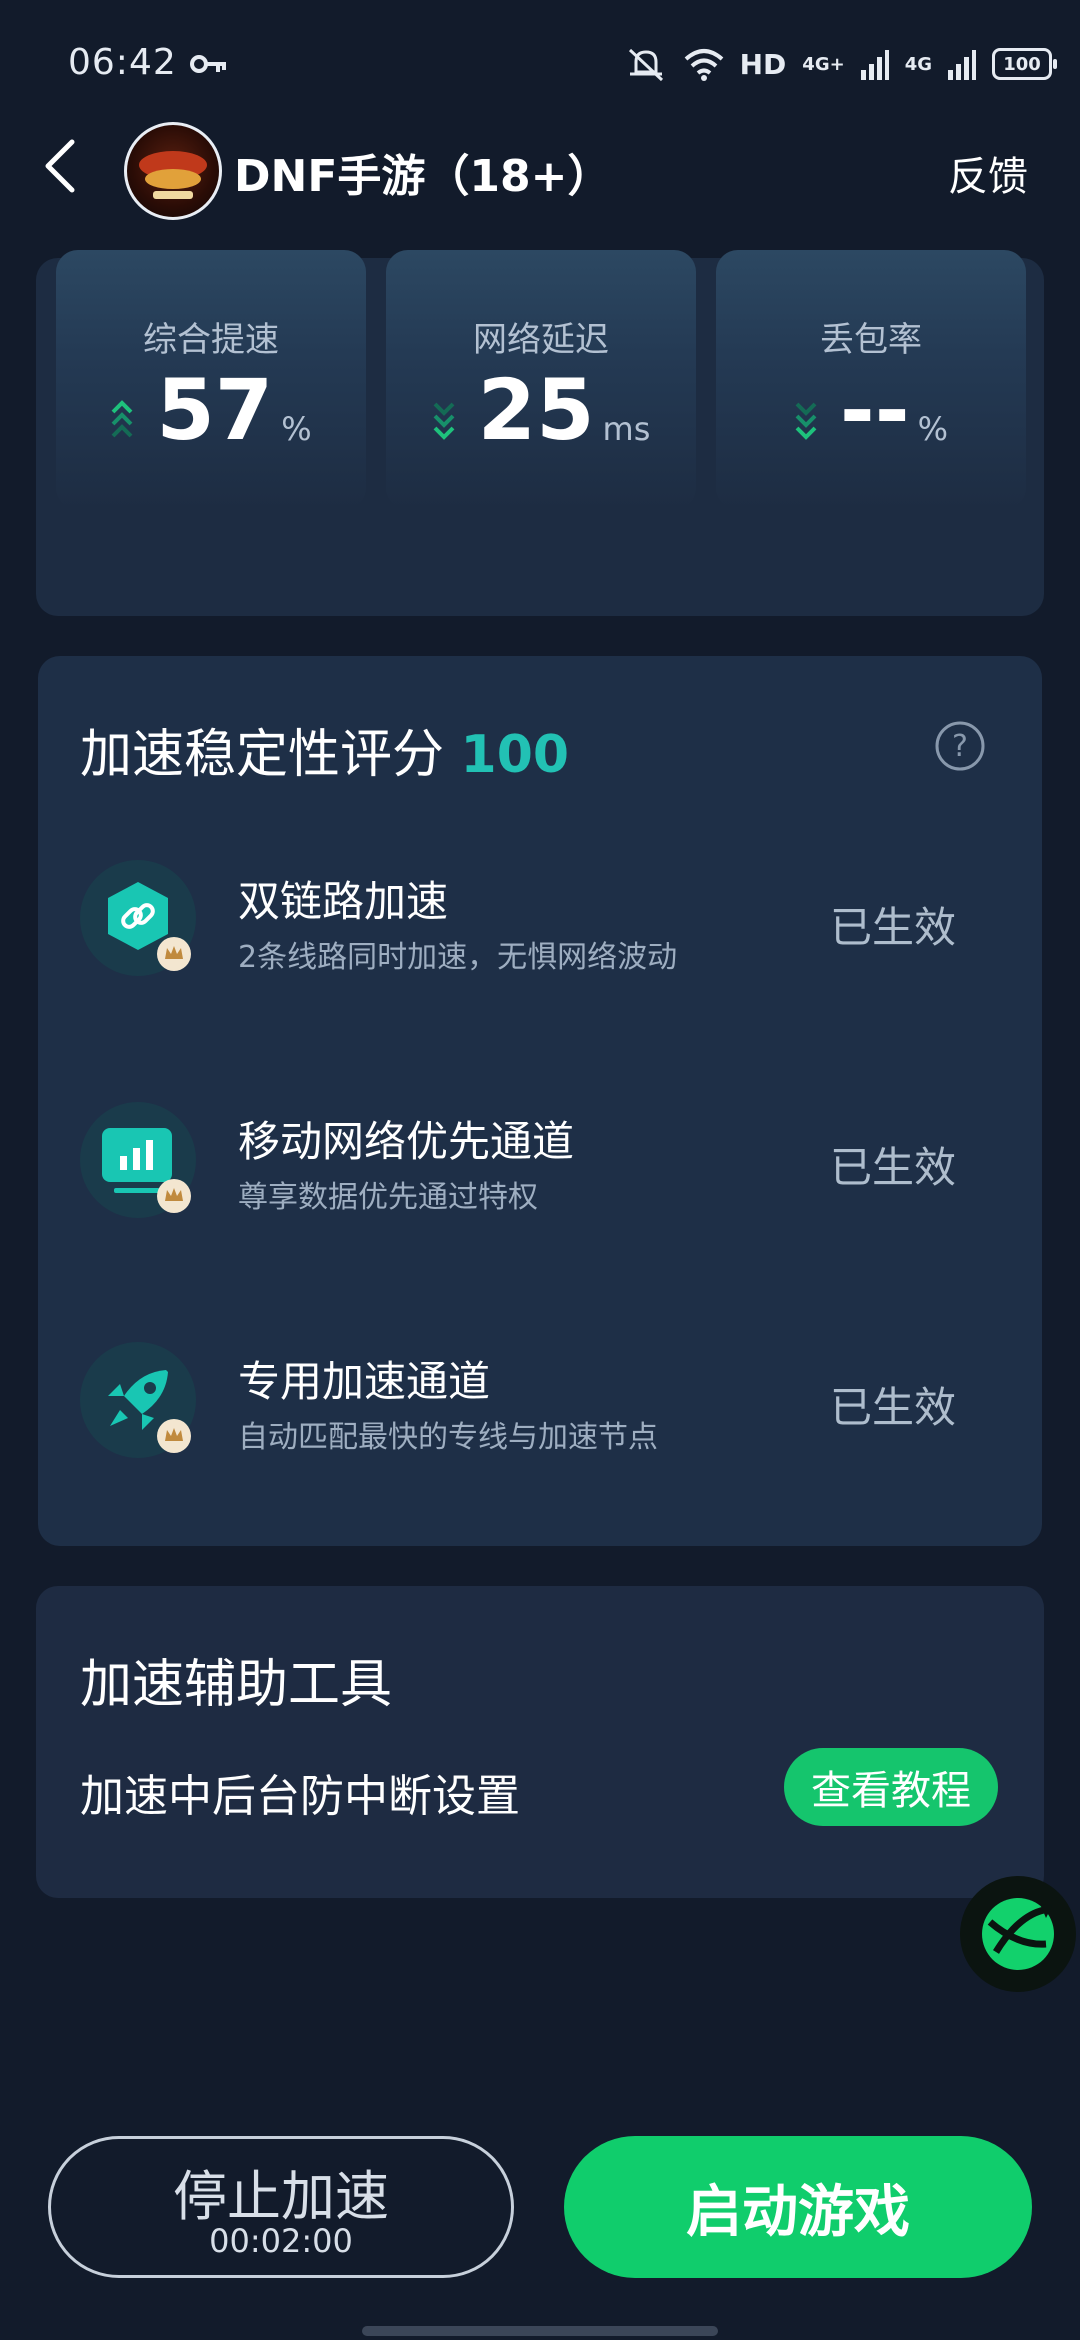  I want to click on stat-label-packet-loss: 丢包率, so click(871, 340).